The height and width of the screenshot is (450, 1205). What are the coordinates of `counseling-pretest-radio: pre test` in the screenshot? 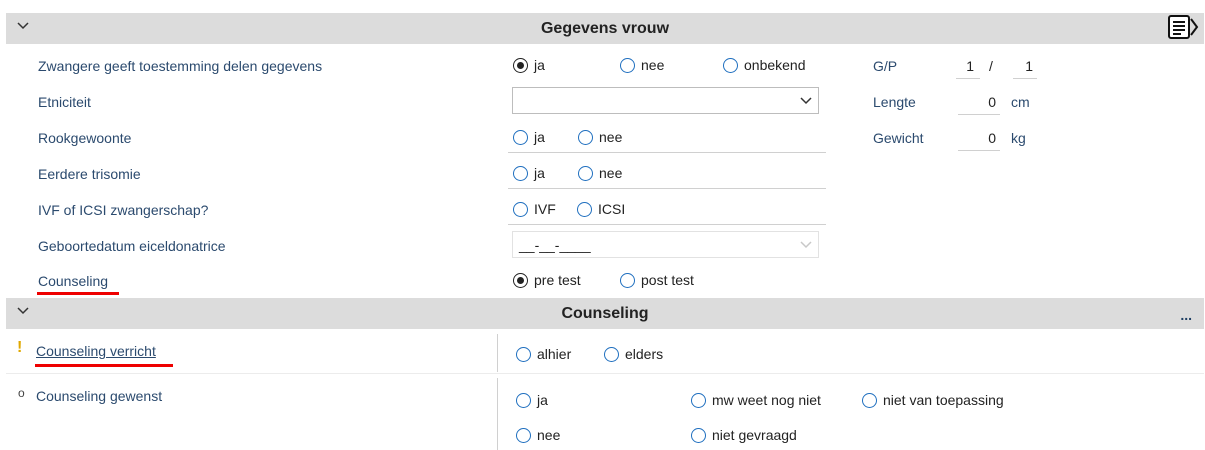 It's located at (547, 280).